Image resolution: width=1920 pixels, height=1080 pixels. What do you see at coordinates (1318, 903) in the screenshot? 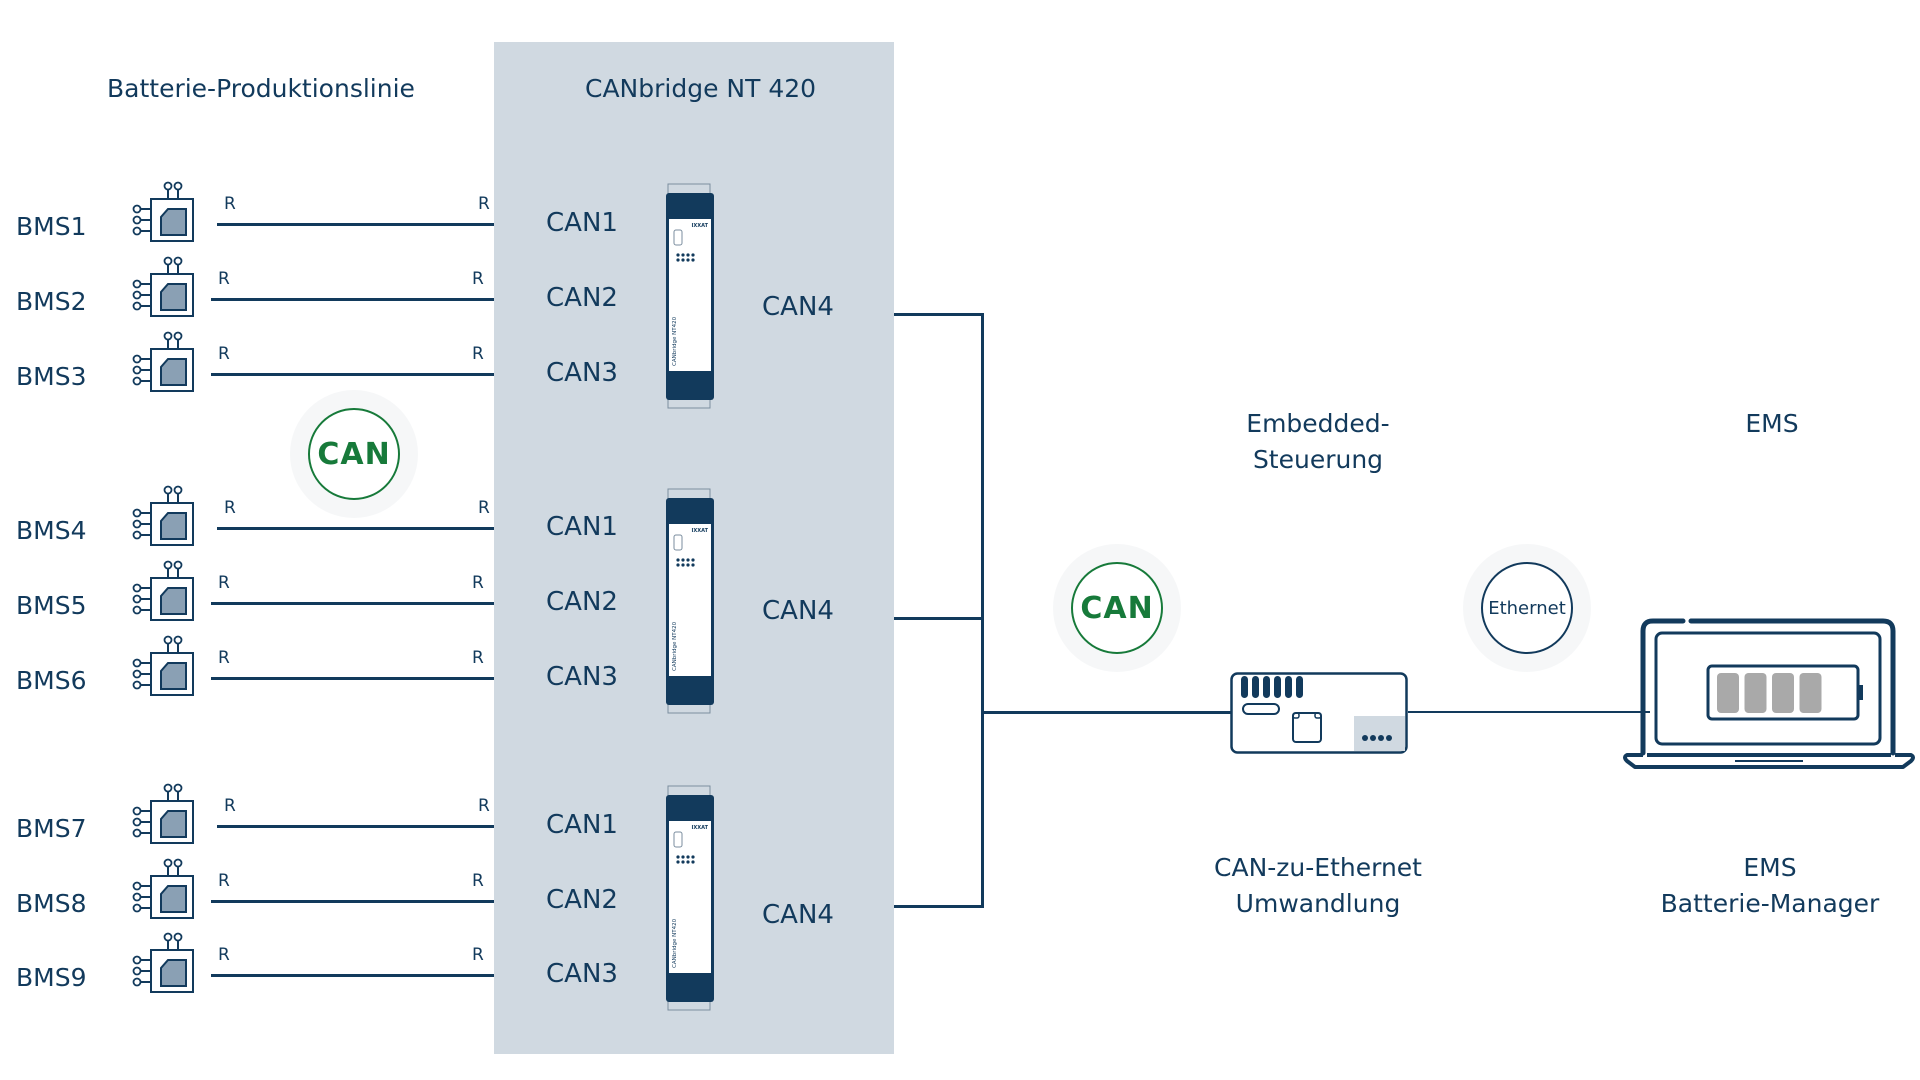
I see `embedded-caption-line2: Umwandlung` at bounding box center [1318, 903].